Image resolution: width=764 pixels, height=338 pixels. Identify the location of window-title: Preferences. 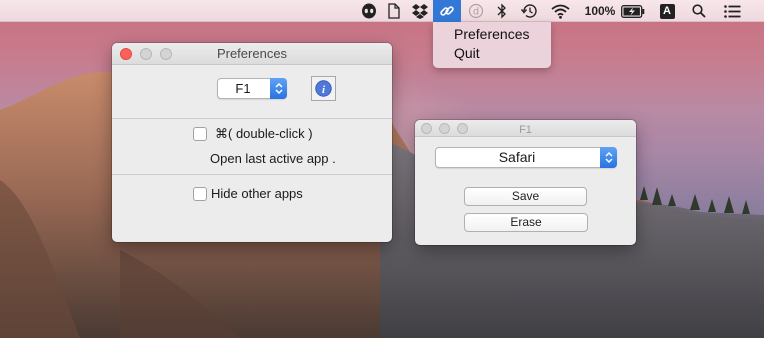
(252, 53).